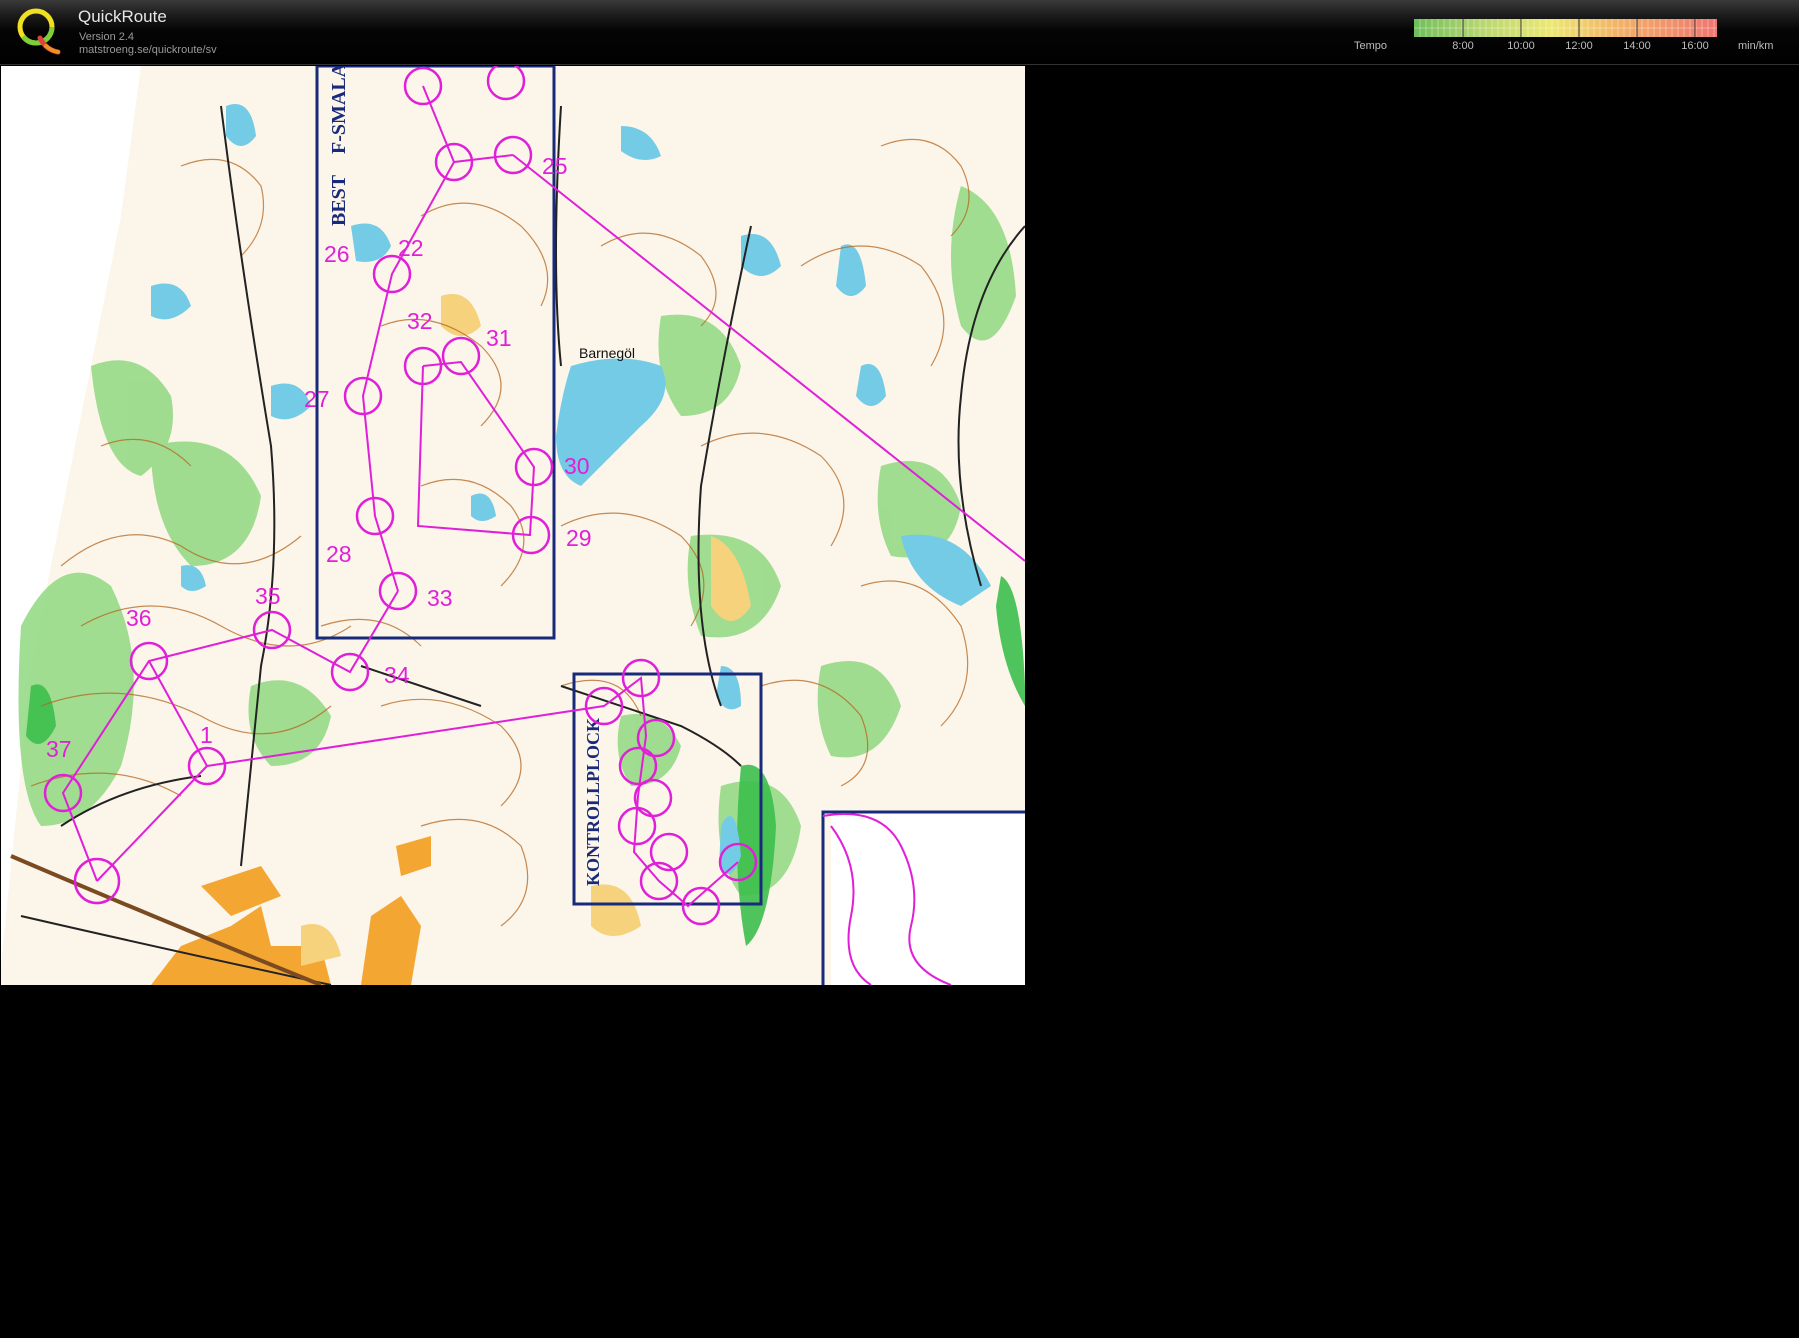 This screenshot has width=1799, height=1338. What do you see at coordinates (107, 37) in the screenshot?
I see `app-version: Version 2.4` at bounding box center [107, 37].